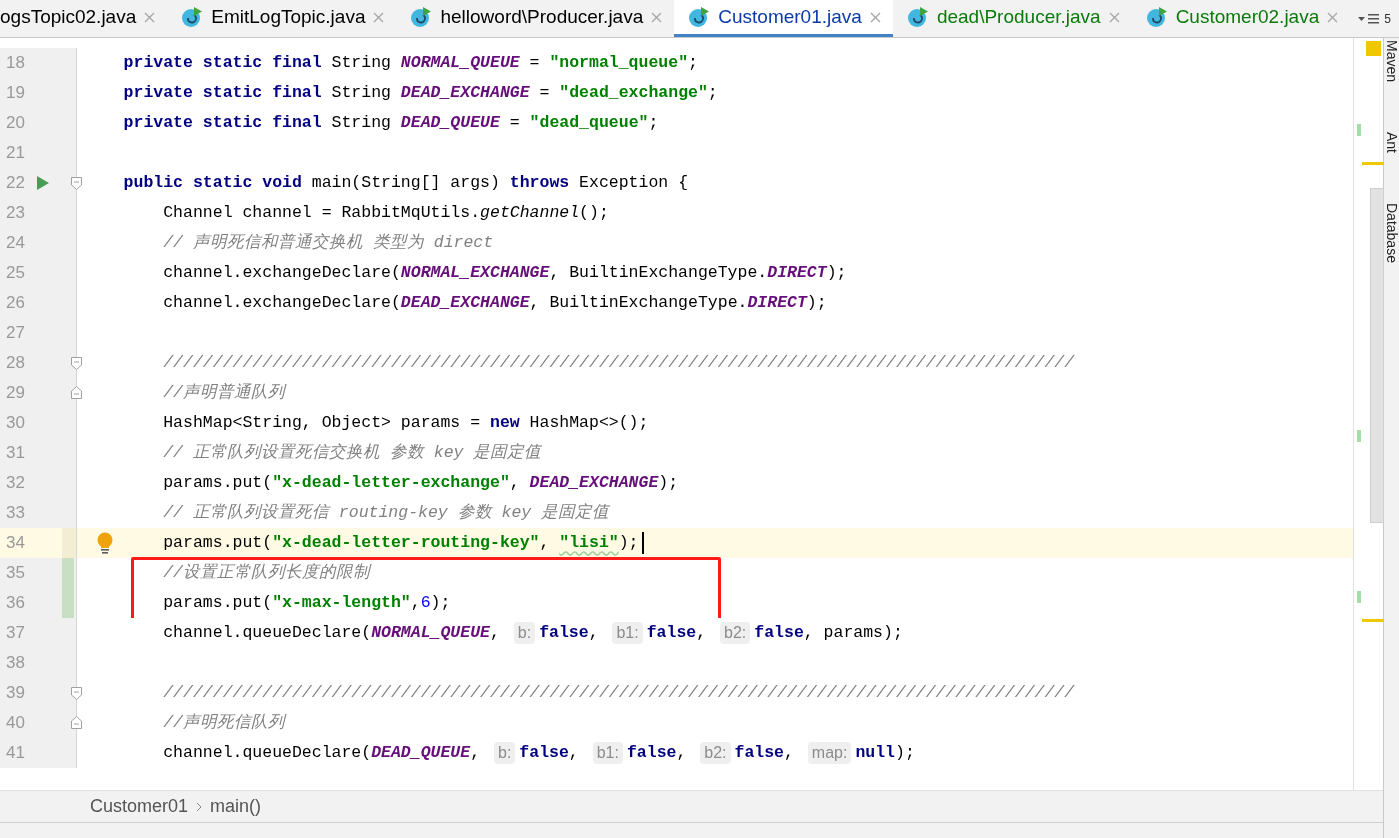  Describe the element at coordinates (589, 122) in the screenshot. I see `code-token: "dead_queue"` at that location.